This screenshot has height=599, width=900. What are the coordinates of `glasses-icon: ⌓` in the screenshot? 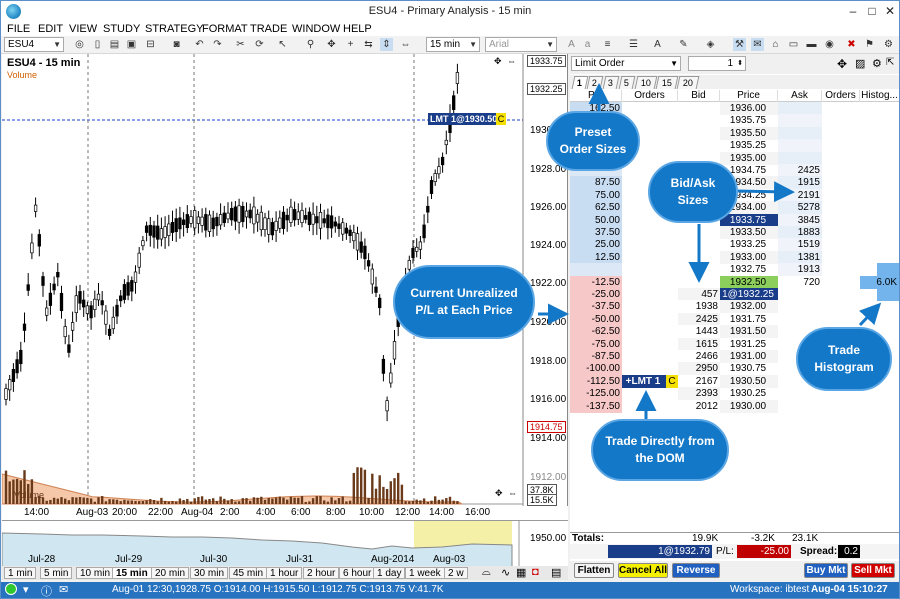 It's located at (486, 572).